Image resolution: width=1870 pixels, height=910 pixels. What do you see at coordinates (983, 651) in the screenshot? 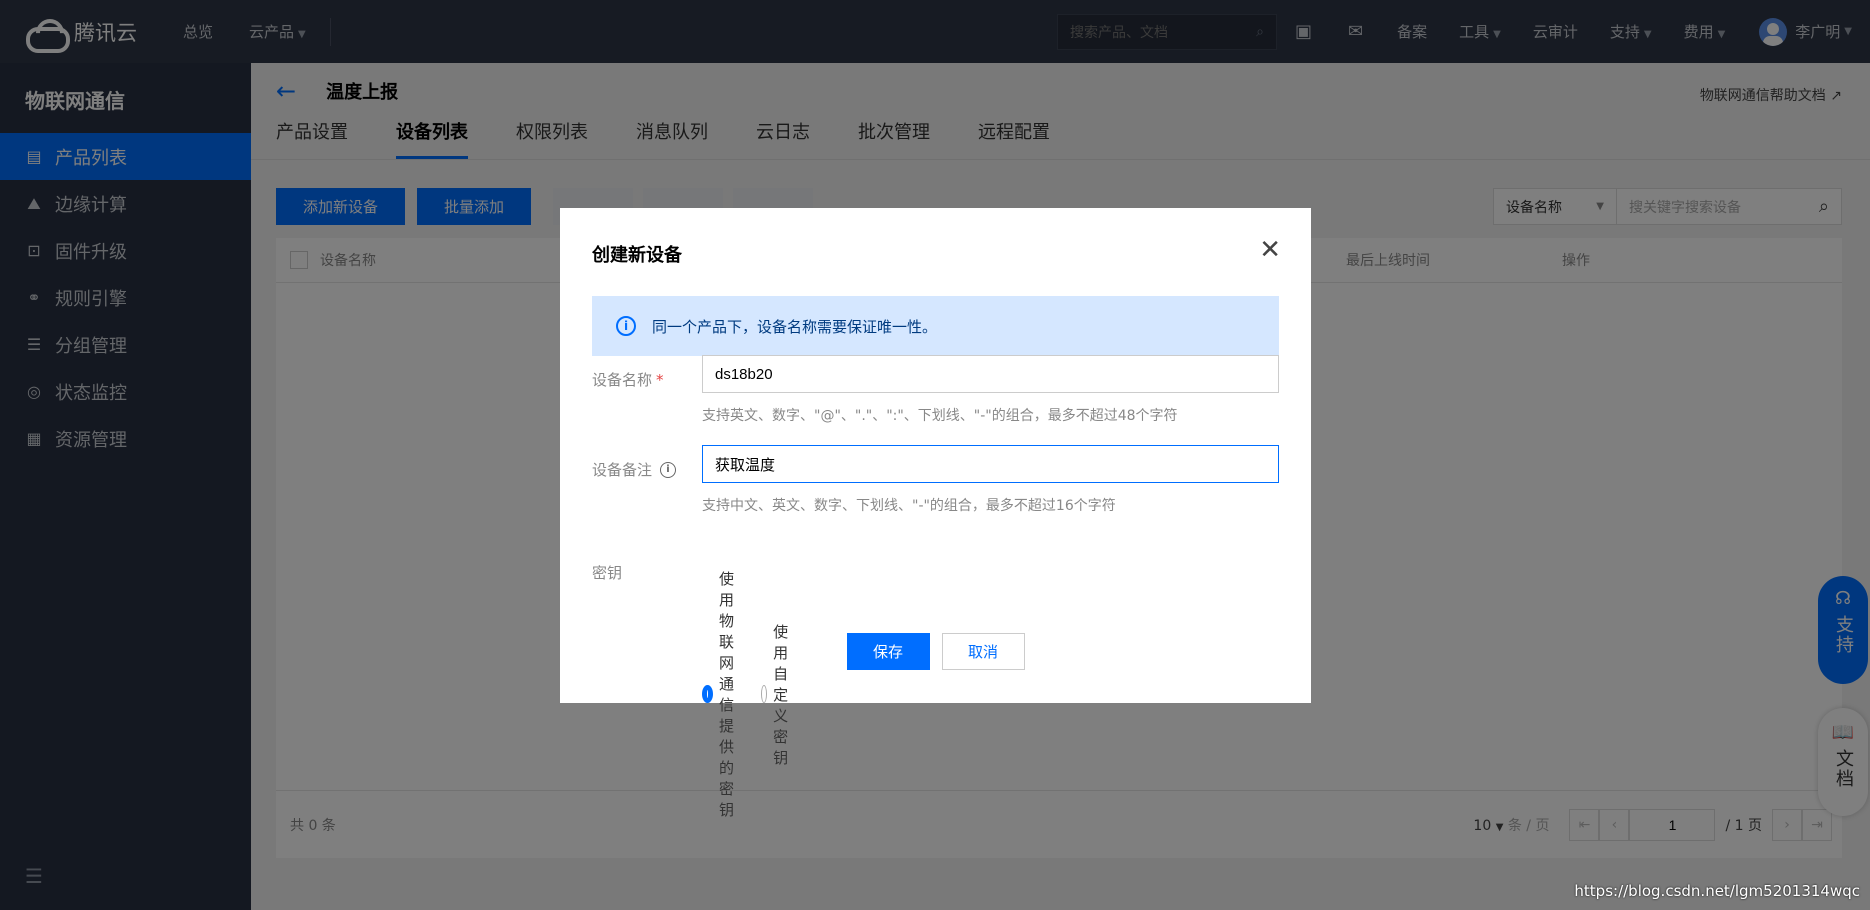
I see `cancel-button: 取消` at bounding box center [983, 651].